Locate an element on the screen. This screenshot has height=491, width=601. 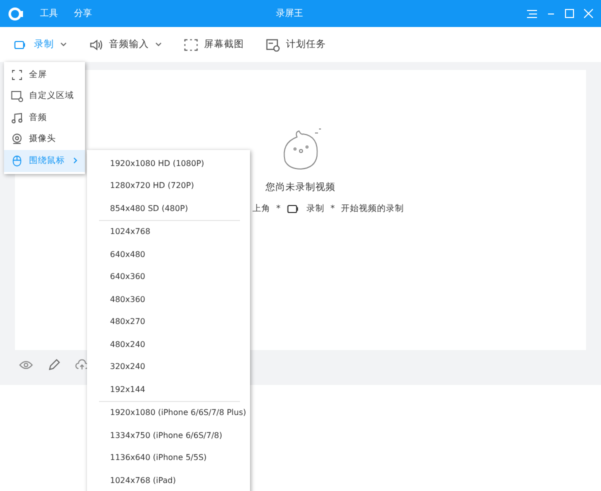
menu-item: 320x240 is located at coordinates (168, 367).